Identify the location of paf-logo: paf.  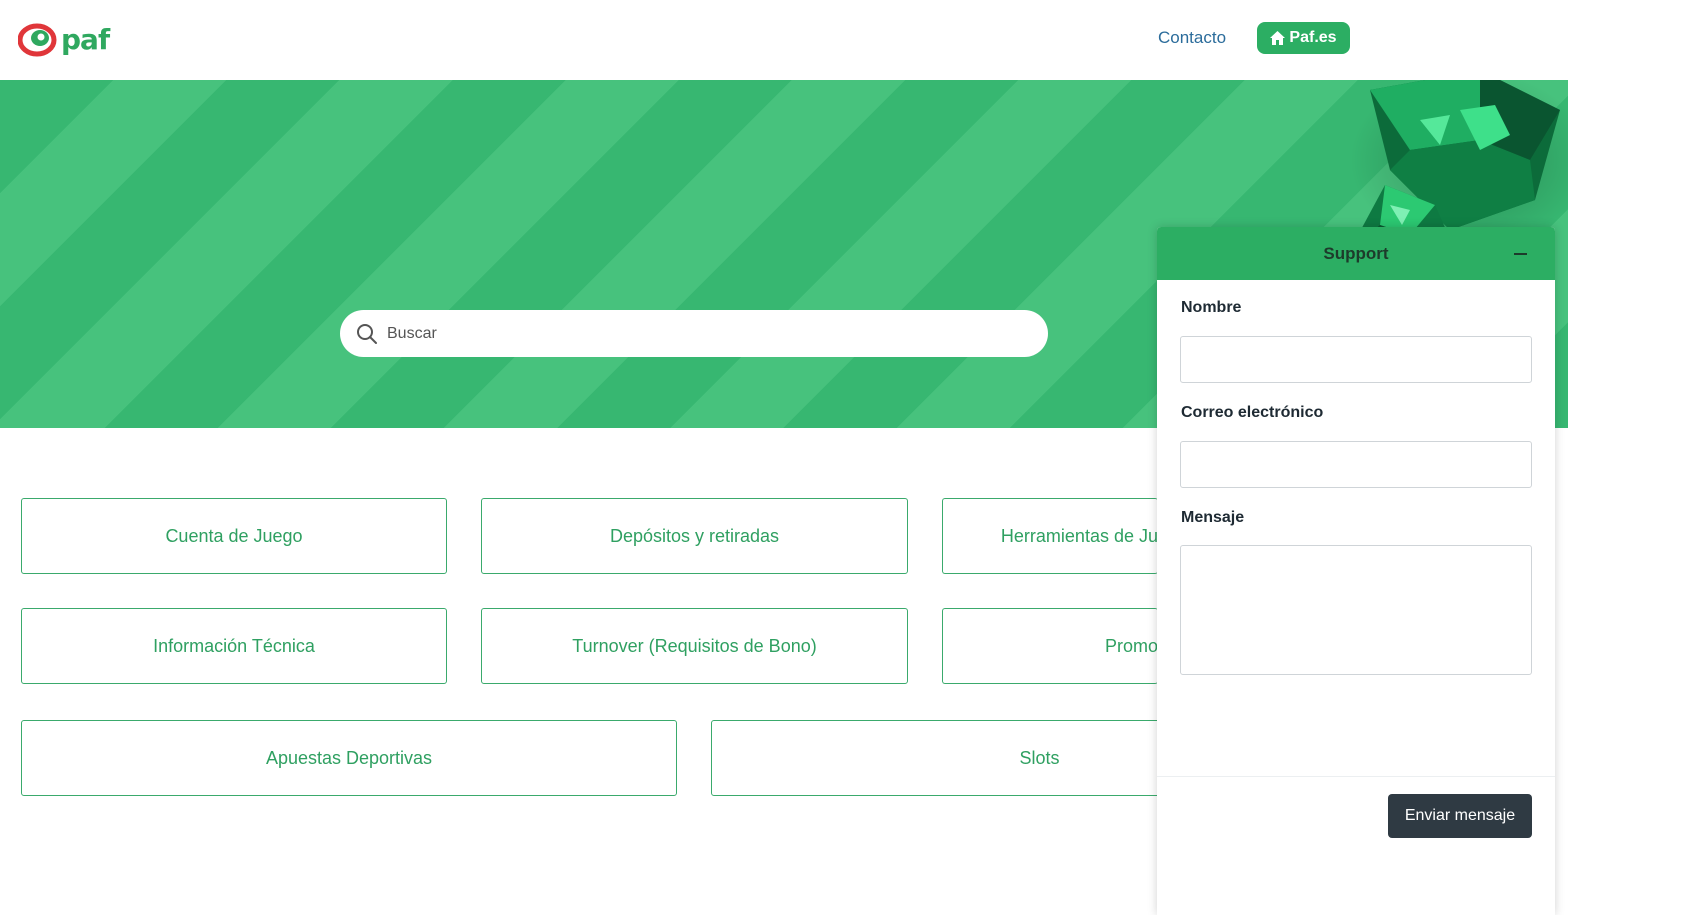
(64, 40).